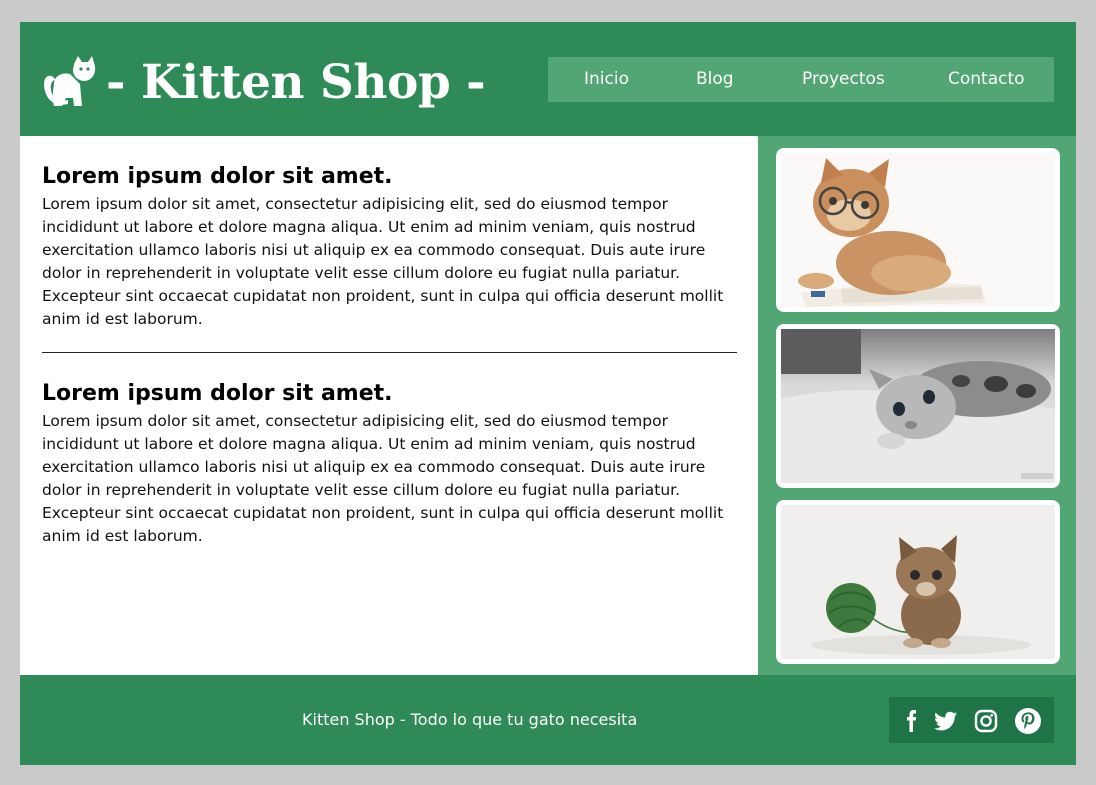  I want to click on divider, so click(389, 352).